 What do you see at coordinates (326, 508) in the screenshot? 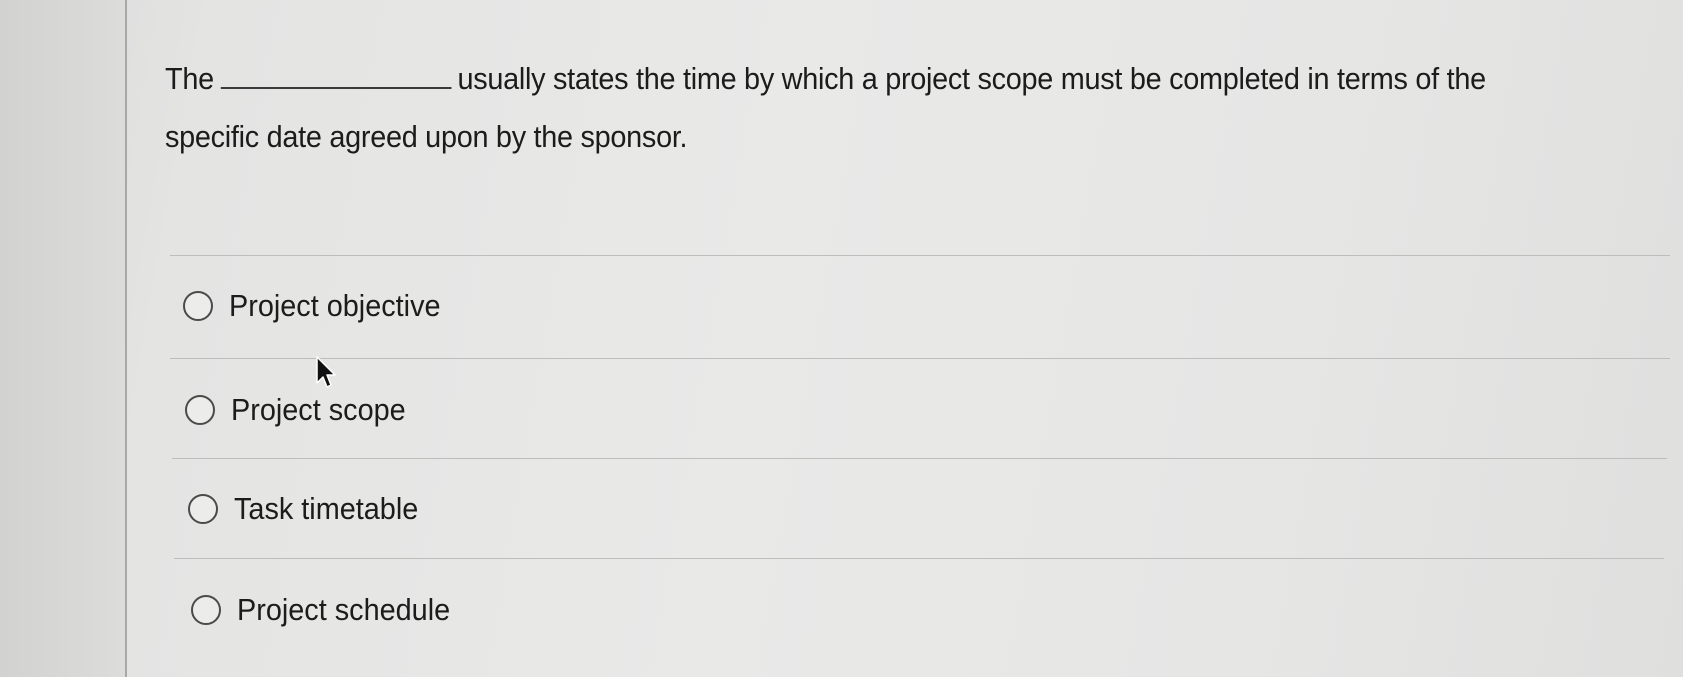
I see `option-label: Task timetable` at bounding box center [326, 508].